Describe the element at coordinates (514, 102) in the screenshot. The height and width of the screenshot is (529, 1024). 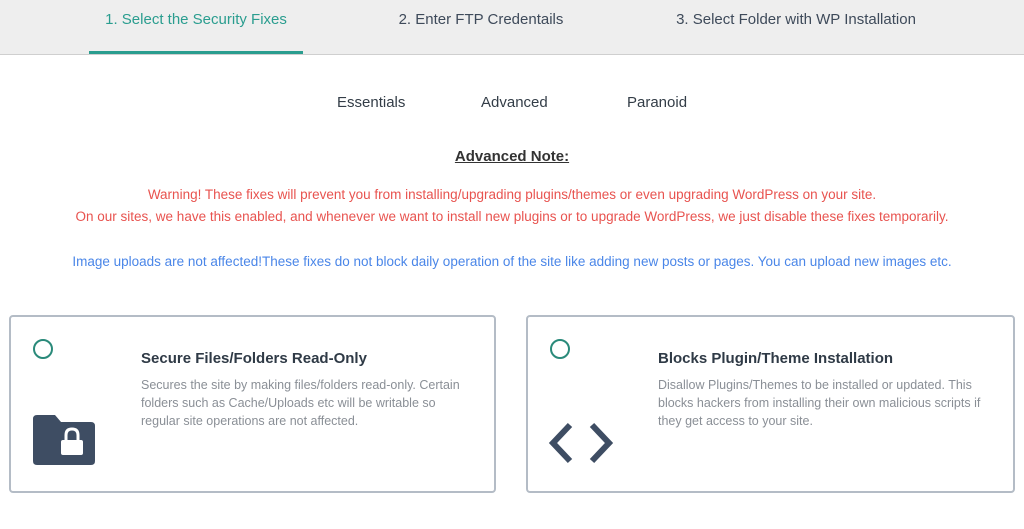
I see `tab-advanced: Advanced` at that location.